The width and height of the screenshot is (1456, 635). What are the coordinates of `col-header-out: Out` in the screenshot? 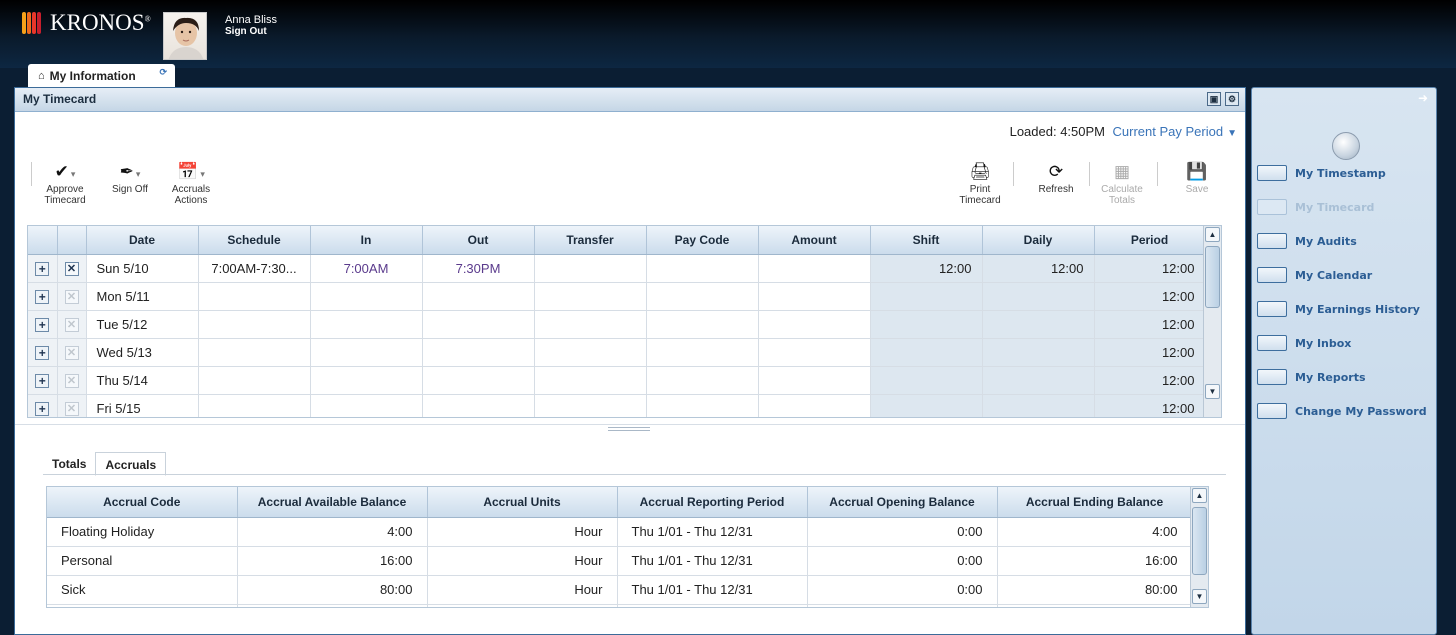 It's located at (478, 240).